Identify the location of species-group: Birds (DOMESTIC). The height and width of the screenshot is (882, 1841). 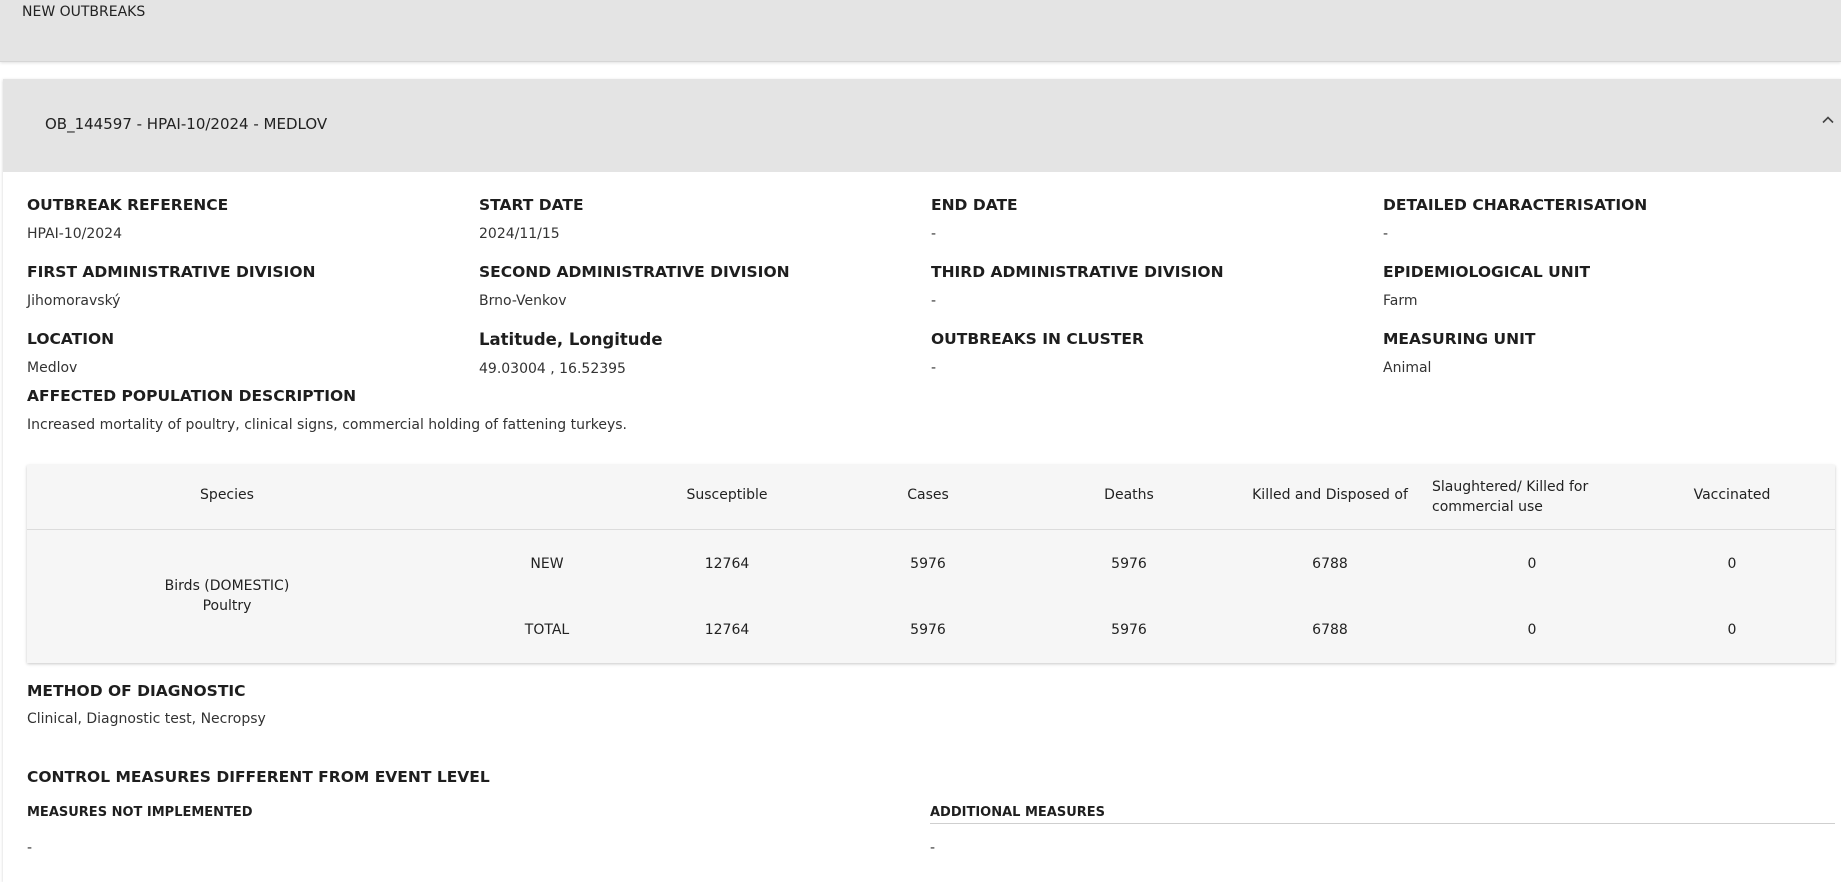
(227, 586).